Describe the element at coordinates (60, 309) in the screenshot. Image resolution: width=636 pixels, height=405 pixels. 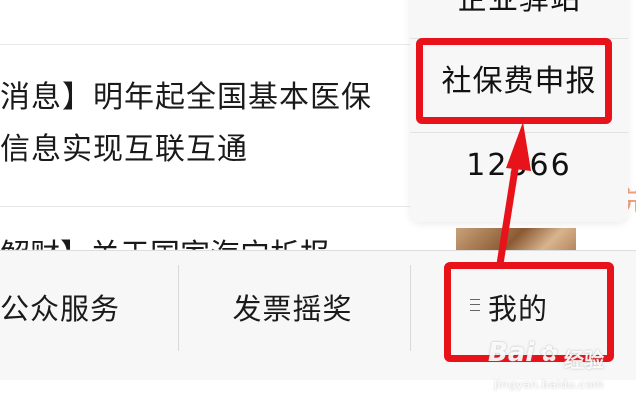
I see `tab-label: 公众服务` at that location.